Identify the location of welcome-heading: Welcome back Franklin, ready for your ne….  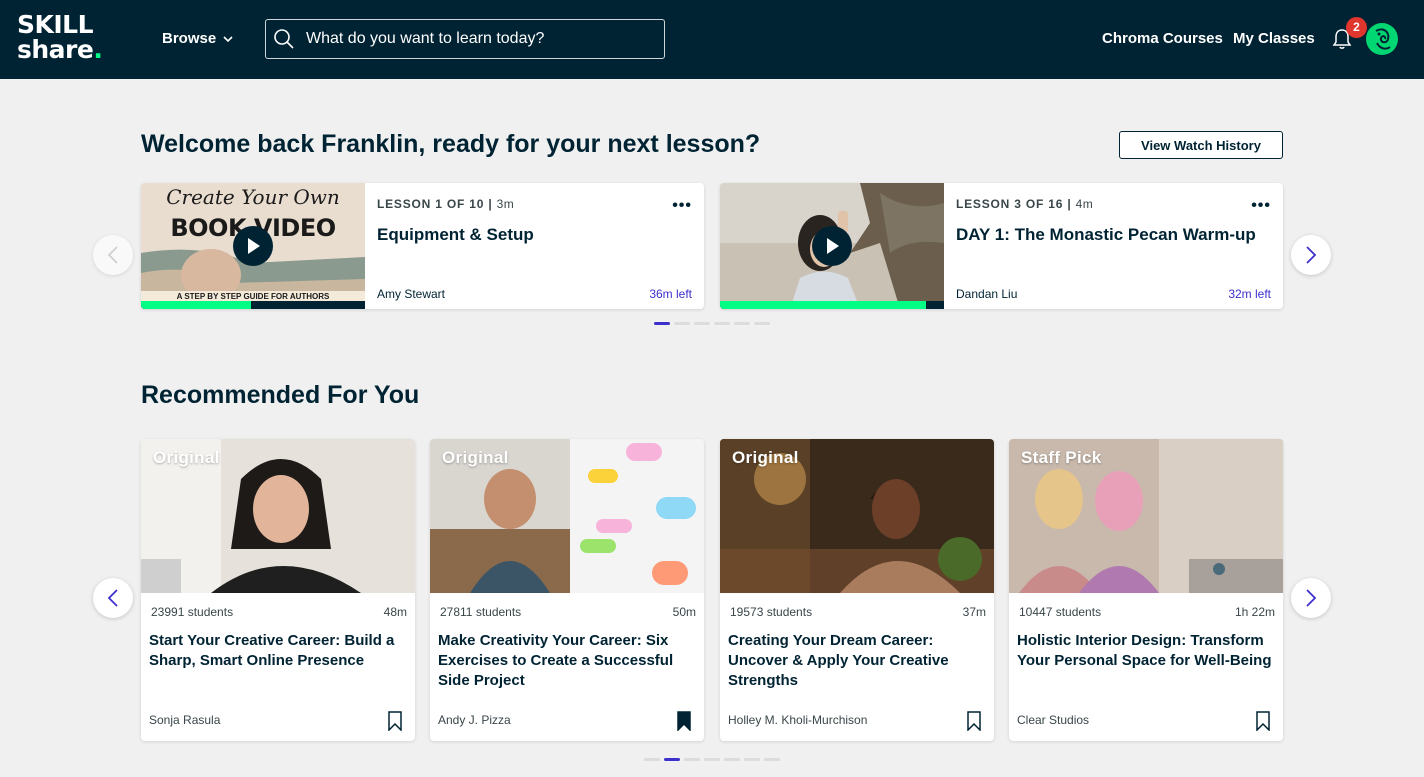
(451, 144).